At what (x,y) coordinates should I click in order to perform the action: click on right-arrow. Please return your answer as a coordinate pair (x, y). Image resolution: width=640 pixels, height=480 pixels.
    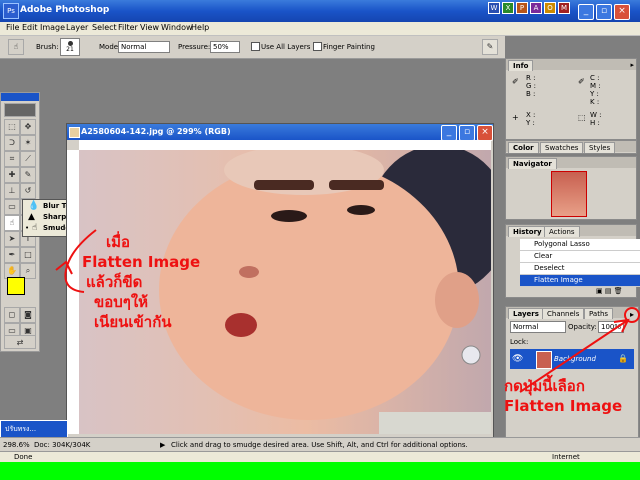
    Looking at the image, I should click on (574, 356).